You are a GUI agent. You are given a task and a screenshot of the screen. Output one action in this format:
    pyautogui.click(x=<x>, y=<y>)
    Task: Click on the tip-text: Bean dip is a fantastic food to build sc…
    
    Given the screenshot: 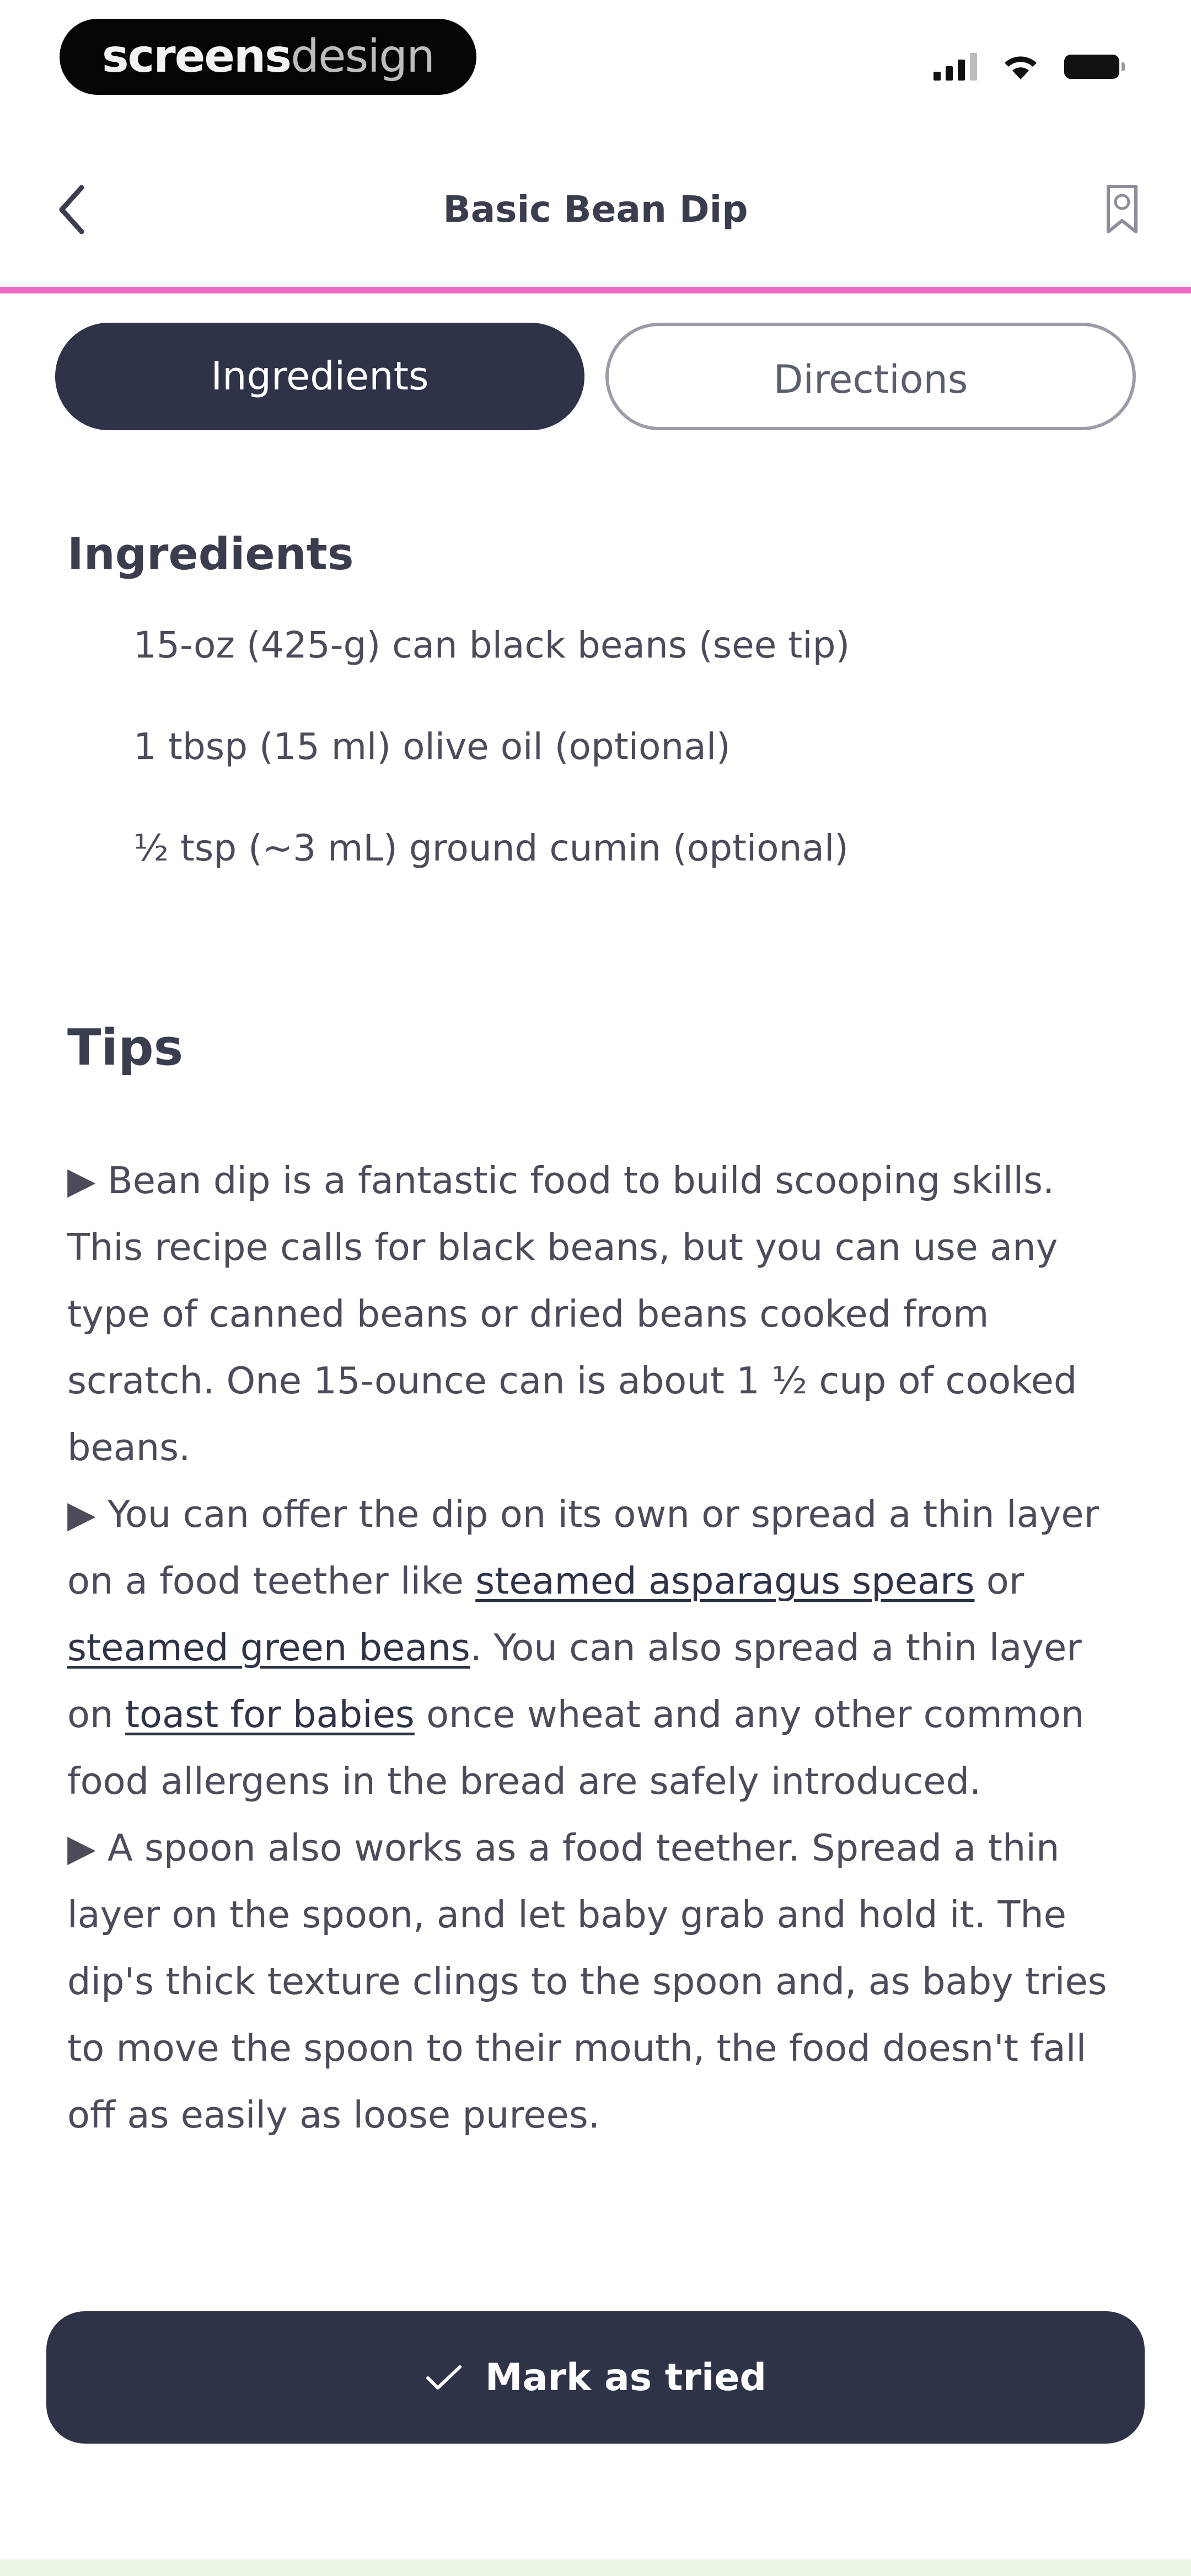 What is the action you would take?
    pyautogui.click(x=572, y=1314)
    